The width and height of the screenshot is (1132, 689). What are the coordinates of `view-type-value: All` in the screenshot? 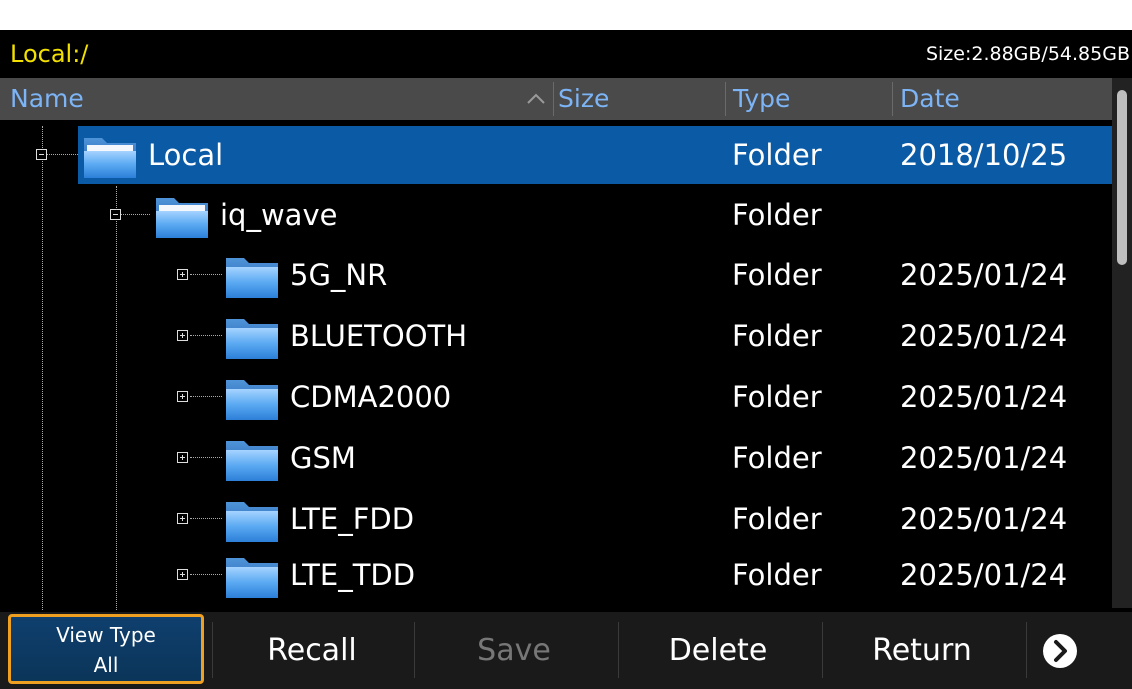 It's located at (106, 665).